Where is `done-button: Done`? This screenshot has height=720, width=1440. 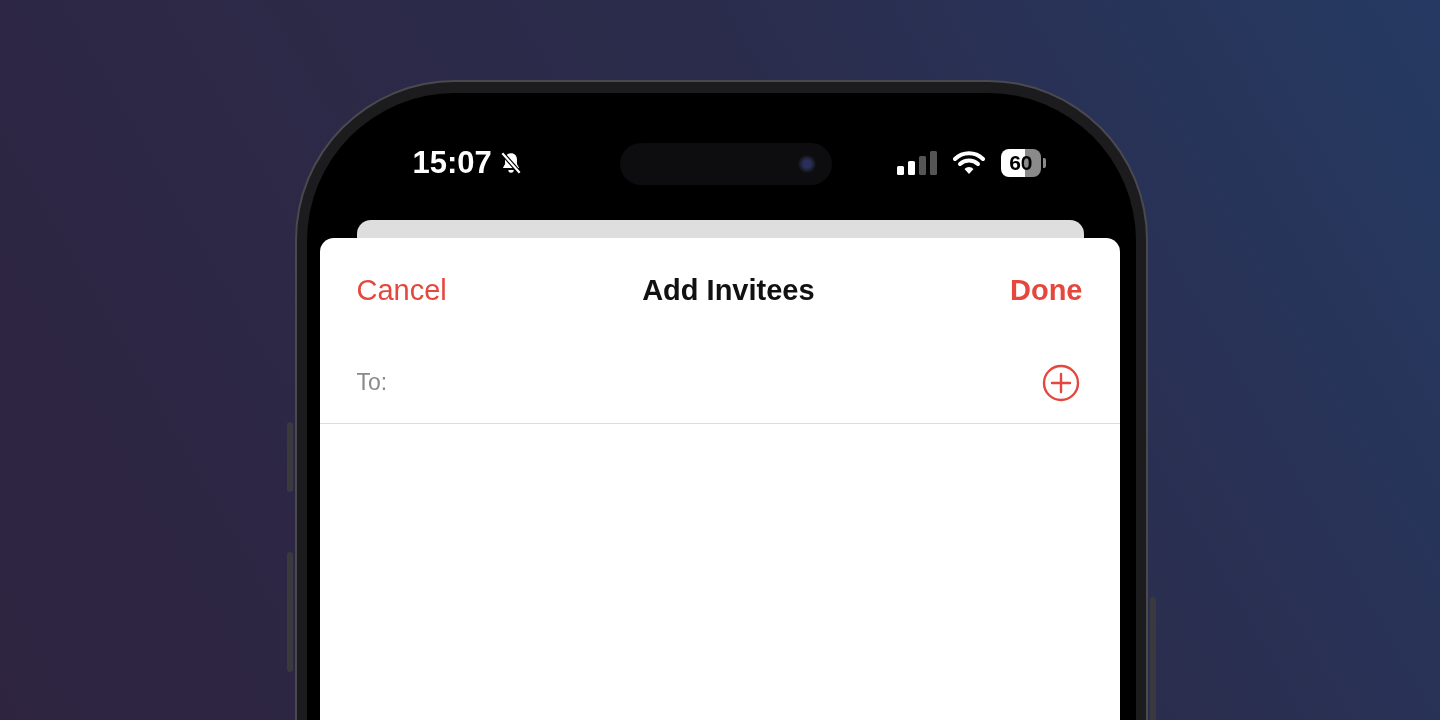
done-button: Done is located at coordinates (1046, 290).